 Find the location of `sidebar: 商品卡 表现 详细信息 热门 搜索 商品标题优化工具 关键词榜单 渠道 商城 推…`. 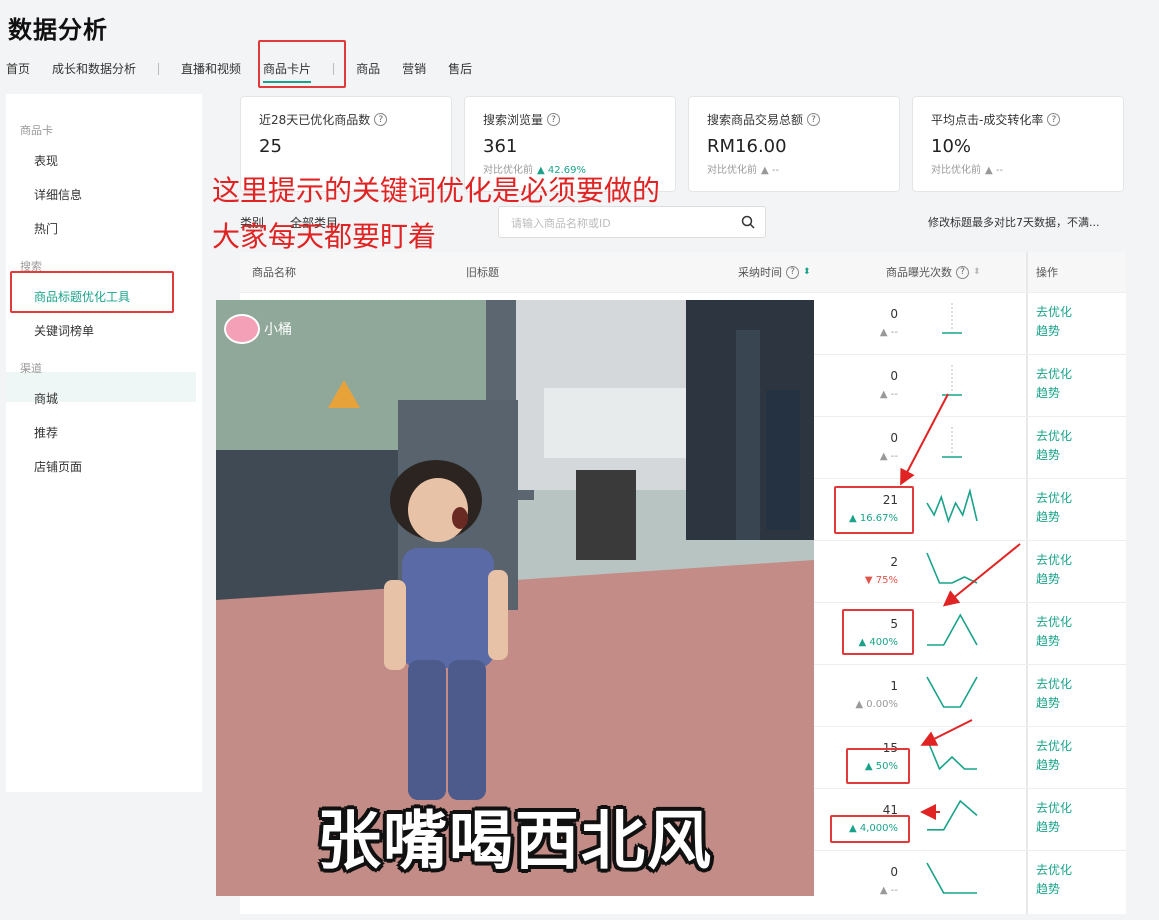

sidebar: 商品卡 表现 详细信息 热门 搜索 商品标题优化工具 关键词榜单 渠道 商城 推… is located at coordinates (104, 443).